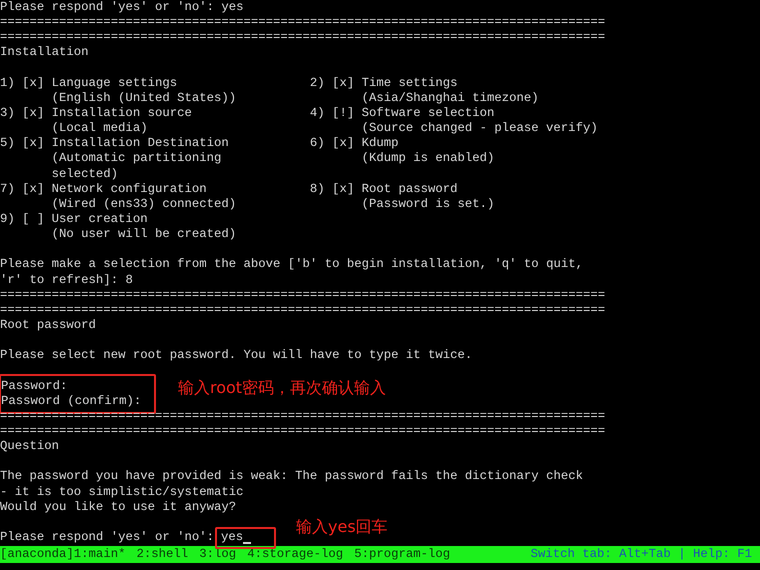 This screenshot has width=760, height=570. Describe the element at coordinates (232, 538) in the screenshot. I see `answer-text: yes` at that location.